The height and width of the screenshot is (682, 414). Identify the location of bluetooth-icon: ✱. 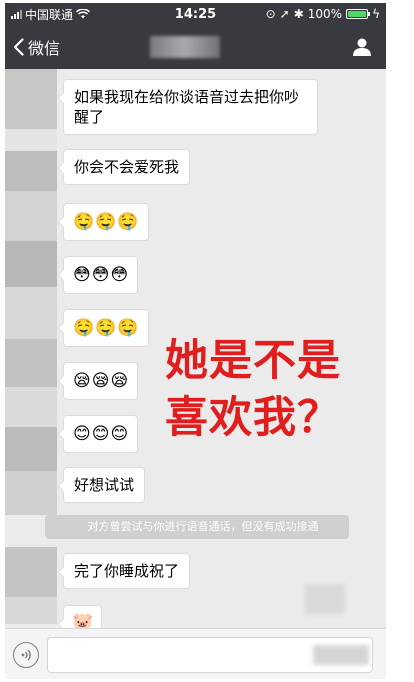
(298, 14).